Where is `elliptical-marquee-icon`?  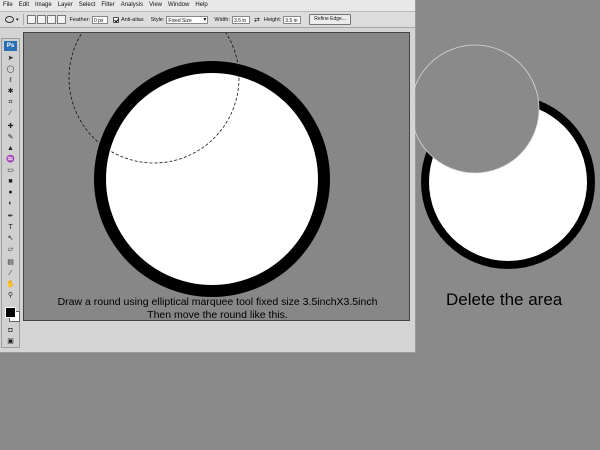 elliptical-marquee-icon is located at coordinates (9, 19).